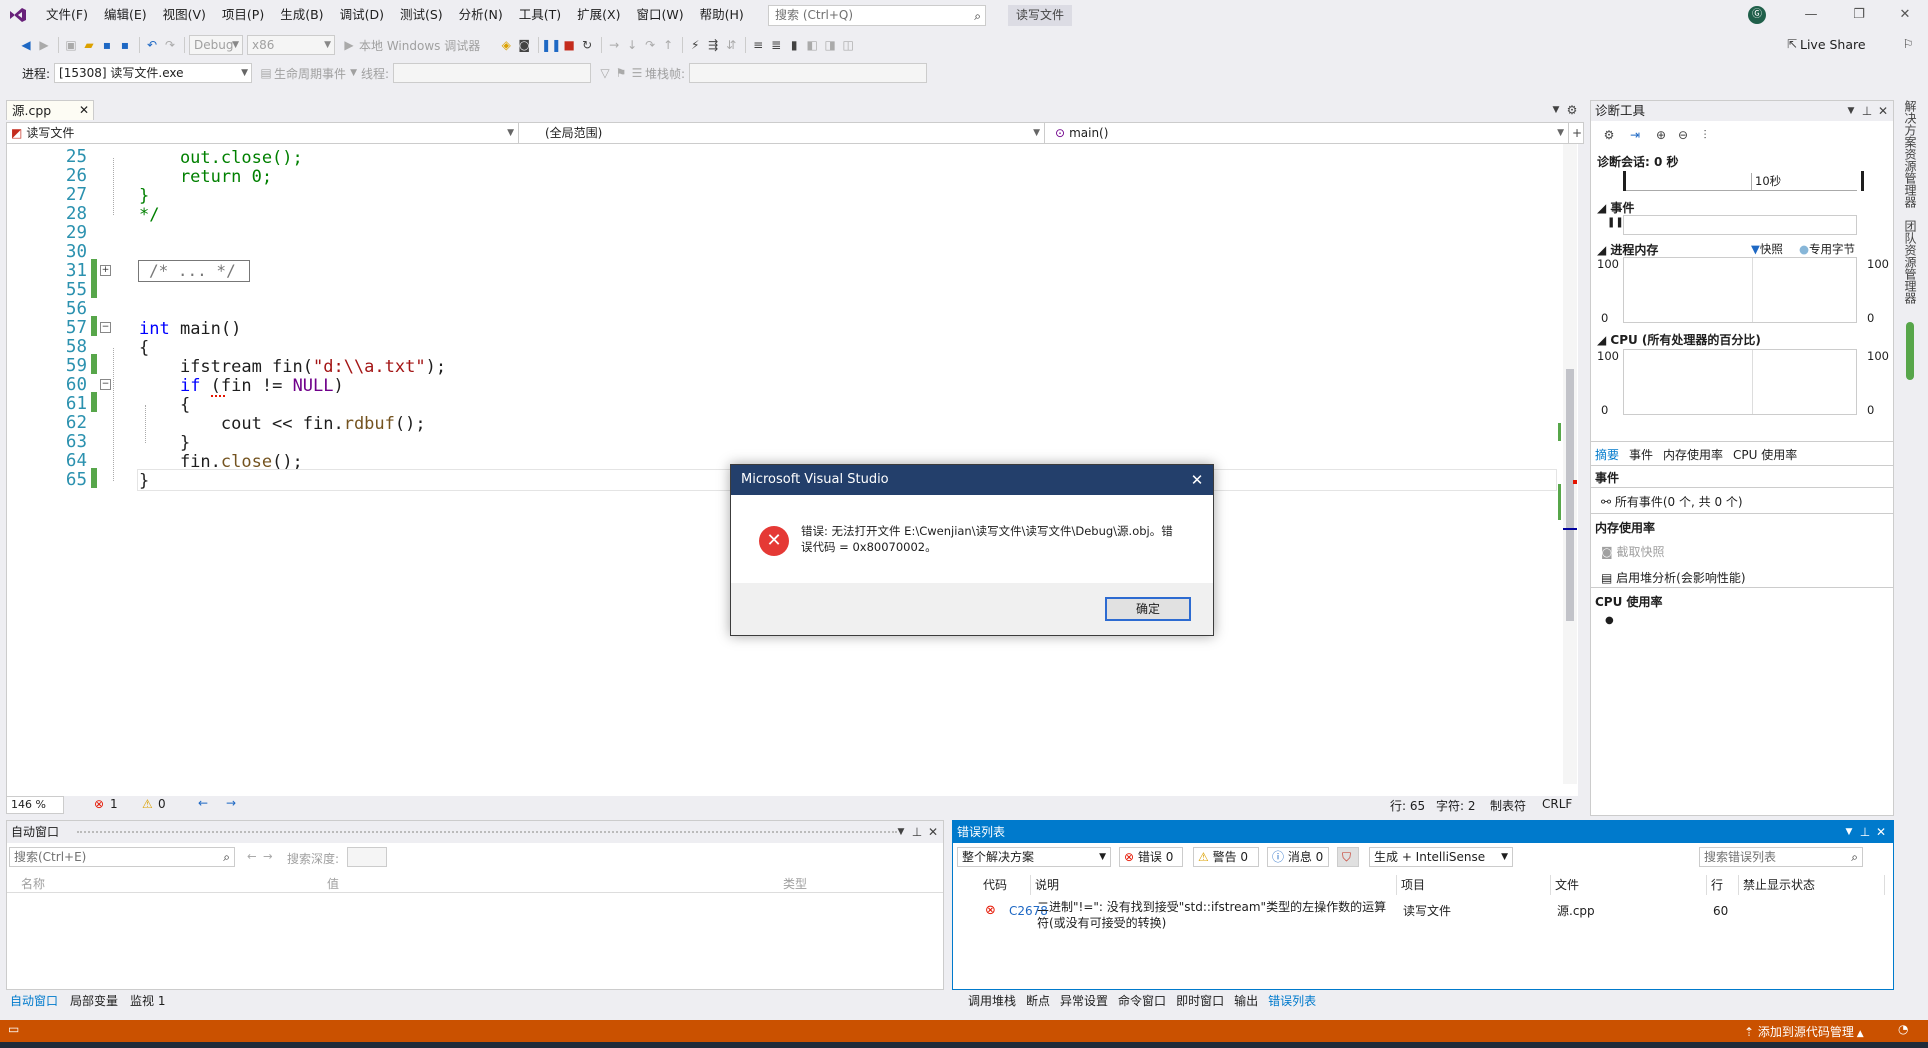 This screenshot has width=1928, height=1048. Describe the element at coordinates (362, 15) in the screenshot. I see `menu-item: 调试(D)` at that location.